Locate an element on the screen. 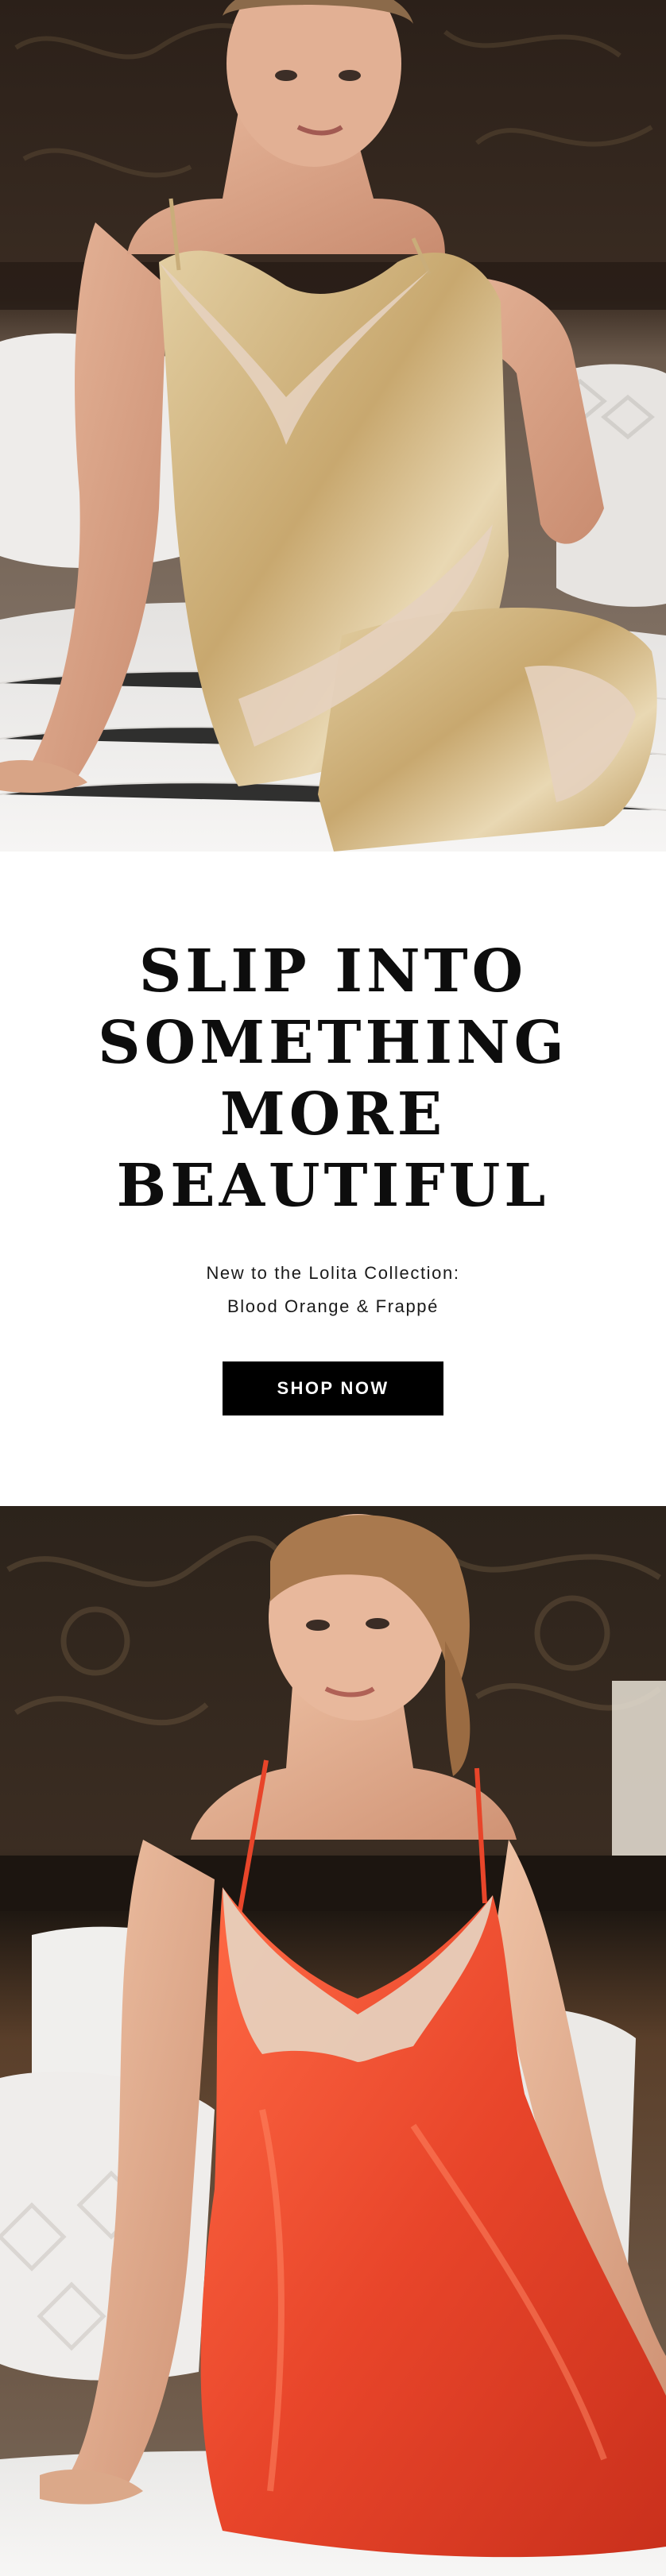 Image resolution: width=666 pixels, height=2576 pixels. headline: SLIP INTO SOMETHING MORE BEAUTIFUL is located at coordinates (333, 1079).